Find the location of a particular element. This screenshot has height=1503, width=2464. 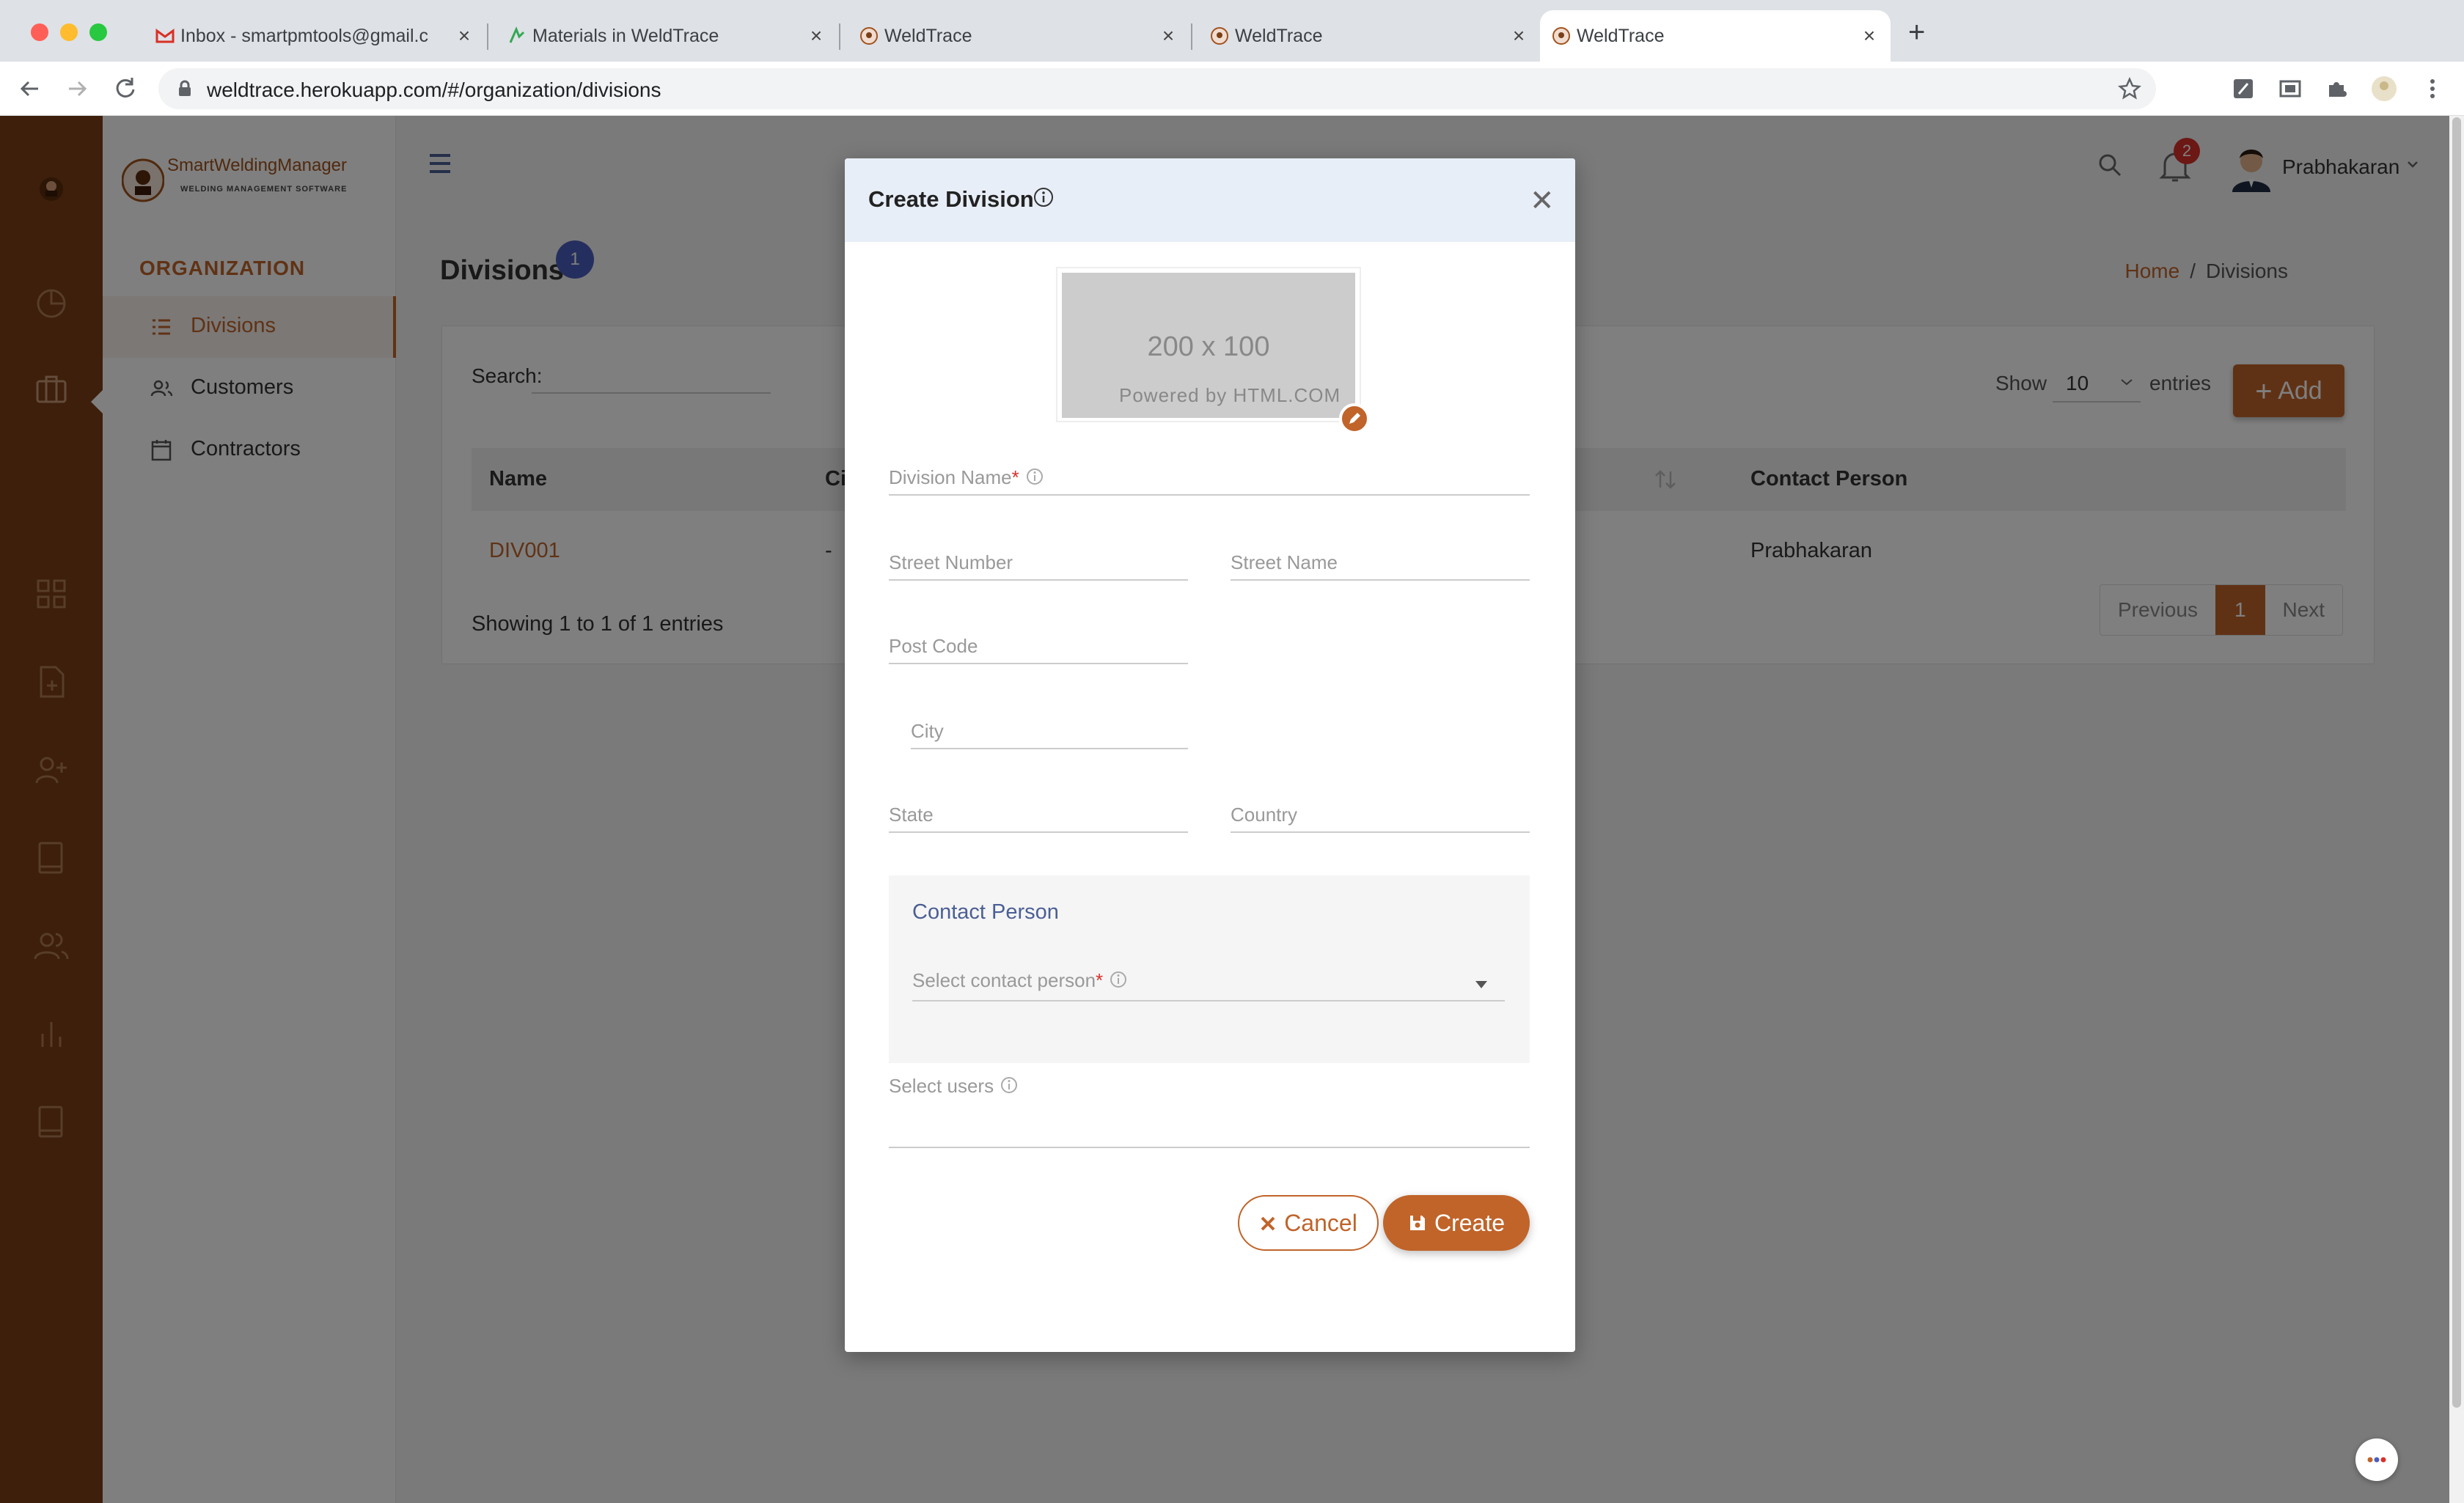

city-input: City is located at coordinates (1049, 731).